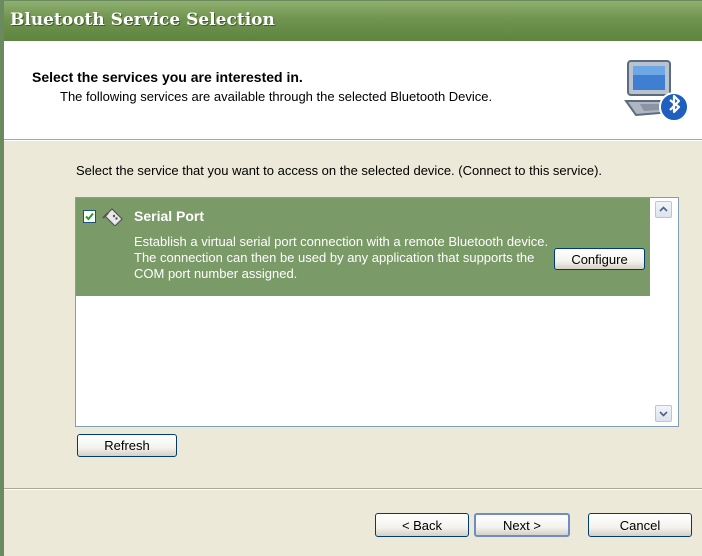 This screenshot has height=556, width=702. What do you see at coordinates (142, 20) in the screenshot?
I see `window-title: Bluetooth Service Selection` at bounding box center [142, 20].